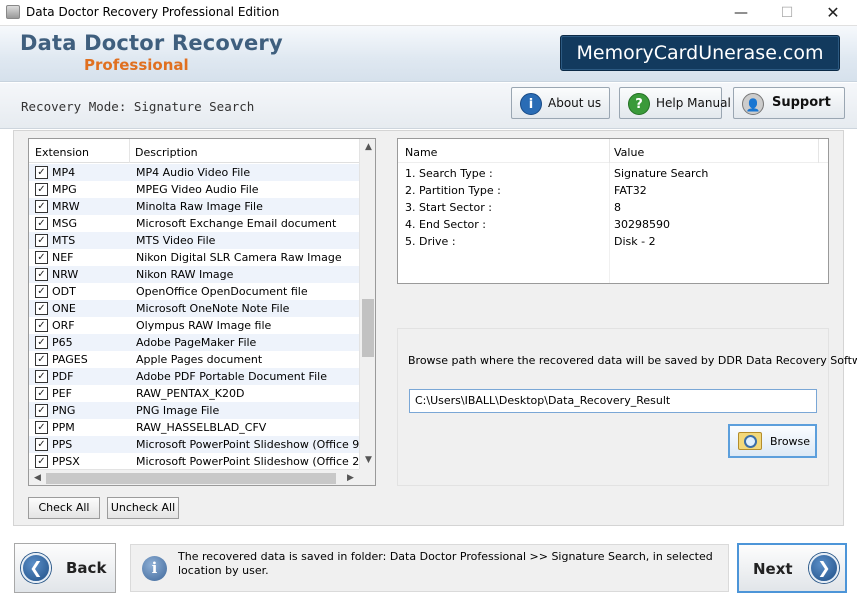  Describe the element at coordinates (64, 410) in the screenshot. I see `extension-name: PNG` at that location.